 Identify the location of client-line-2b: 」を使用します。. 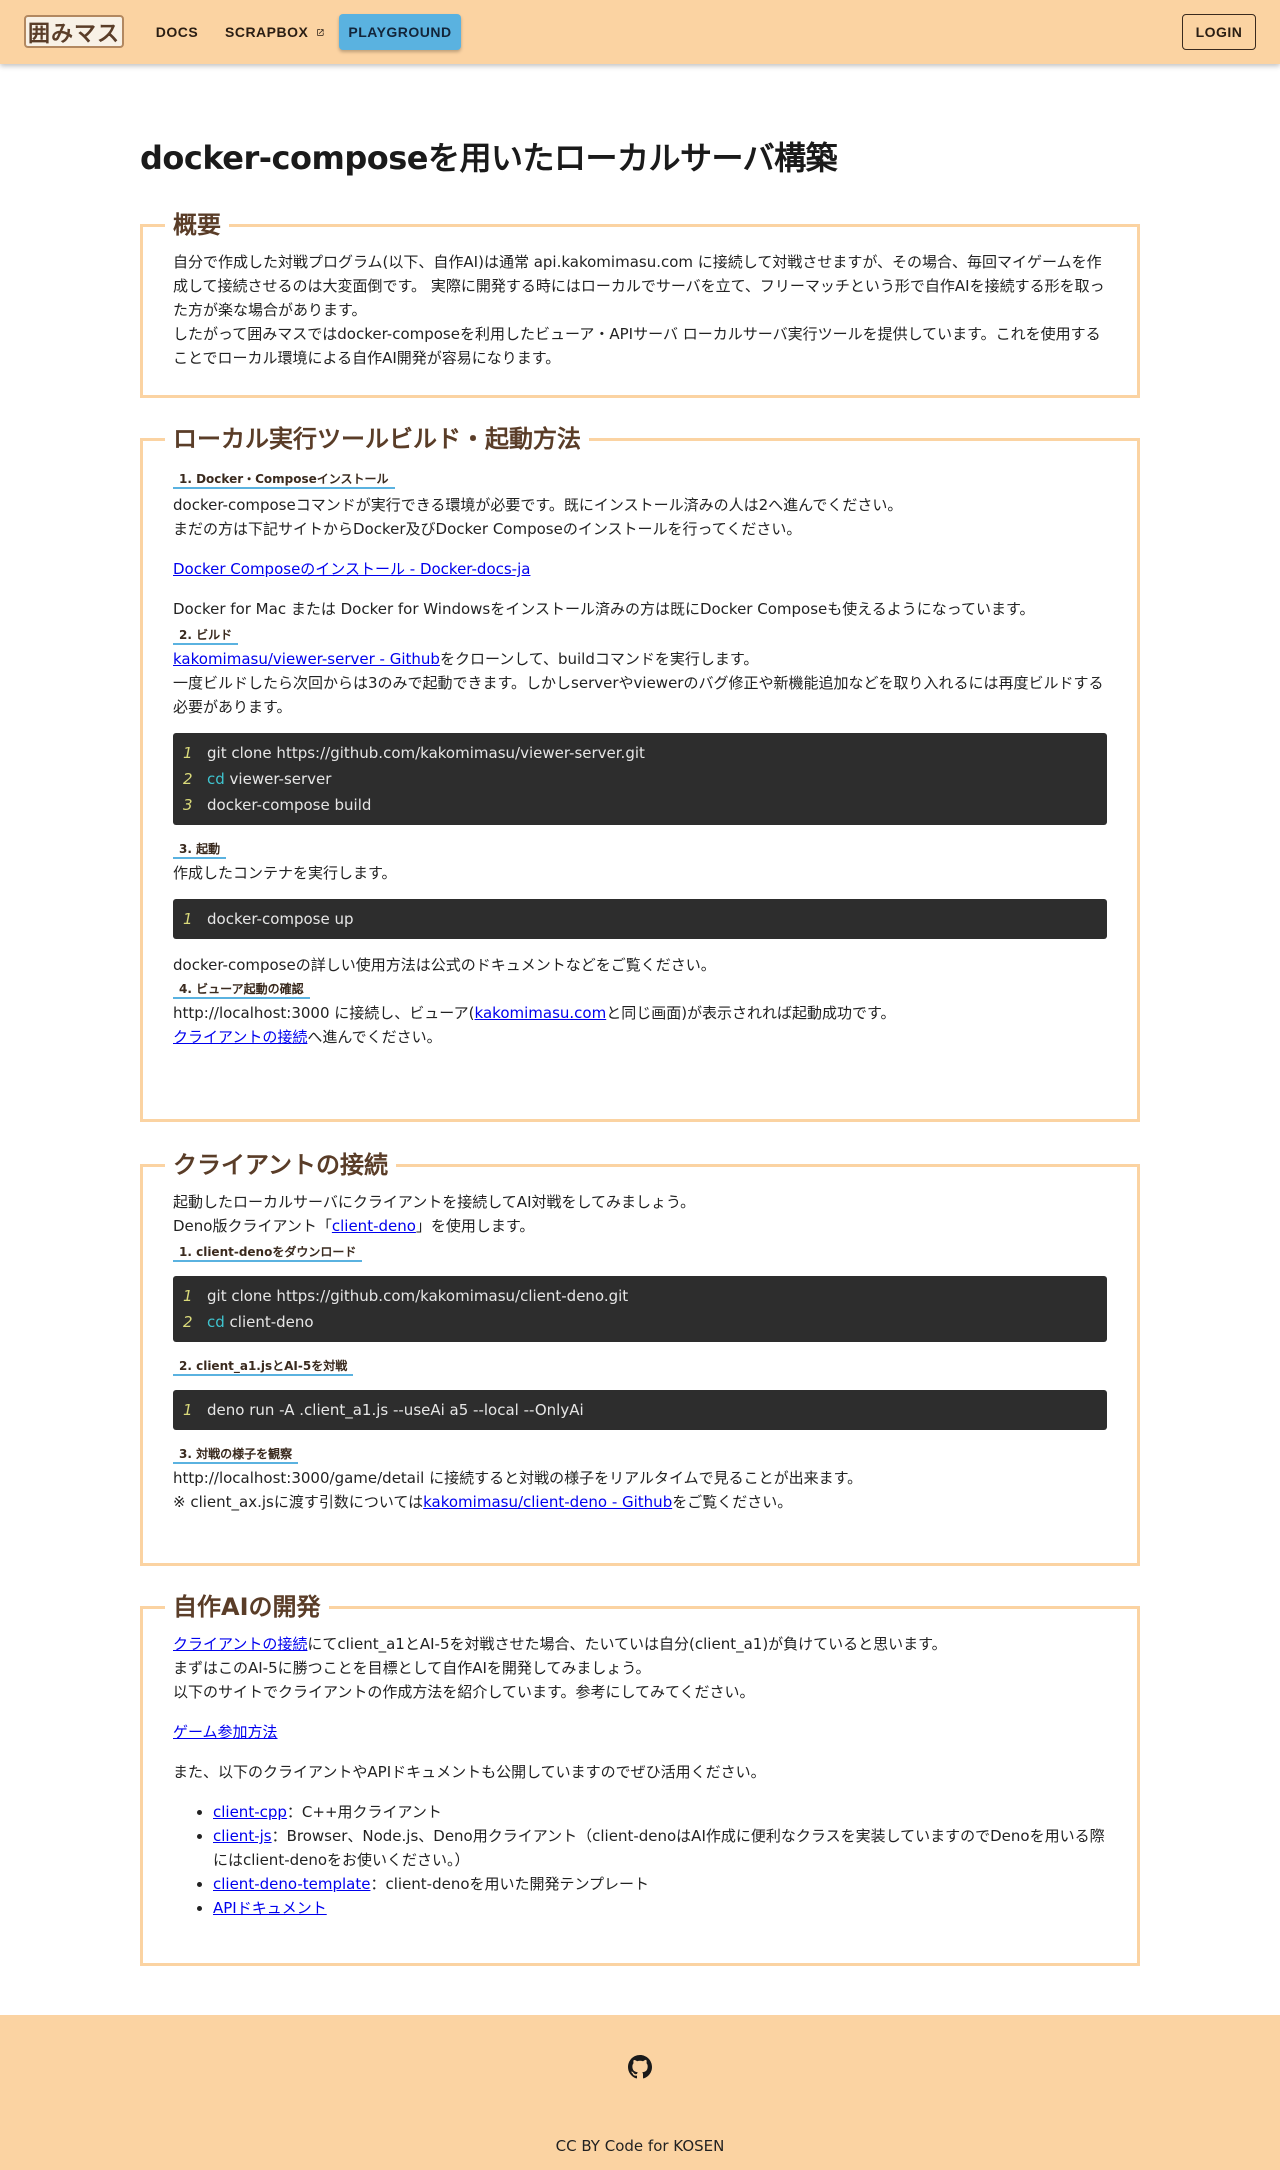
(475, 1226).